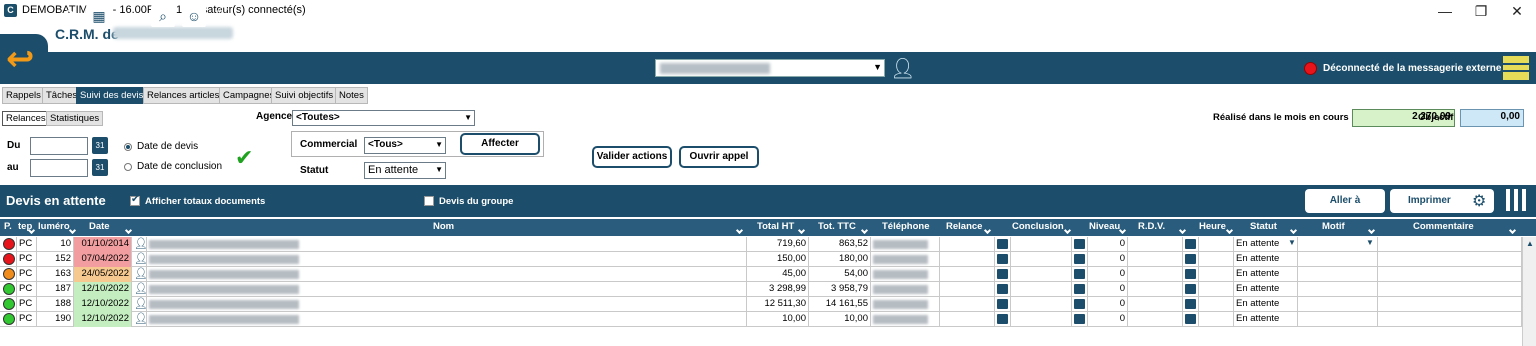  What do you see at coordinates (1333, 226) in the screenshot?
I see `col-header-motif: Motif` at bounding box center [1333, 226].